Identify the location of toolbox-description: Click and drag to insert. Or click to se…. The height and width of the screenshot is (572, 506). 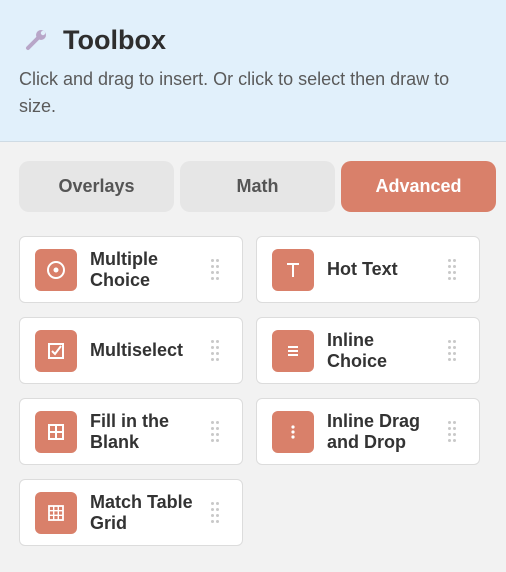
(234, 92).